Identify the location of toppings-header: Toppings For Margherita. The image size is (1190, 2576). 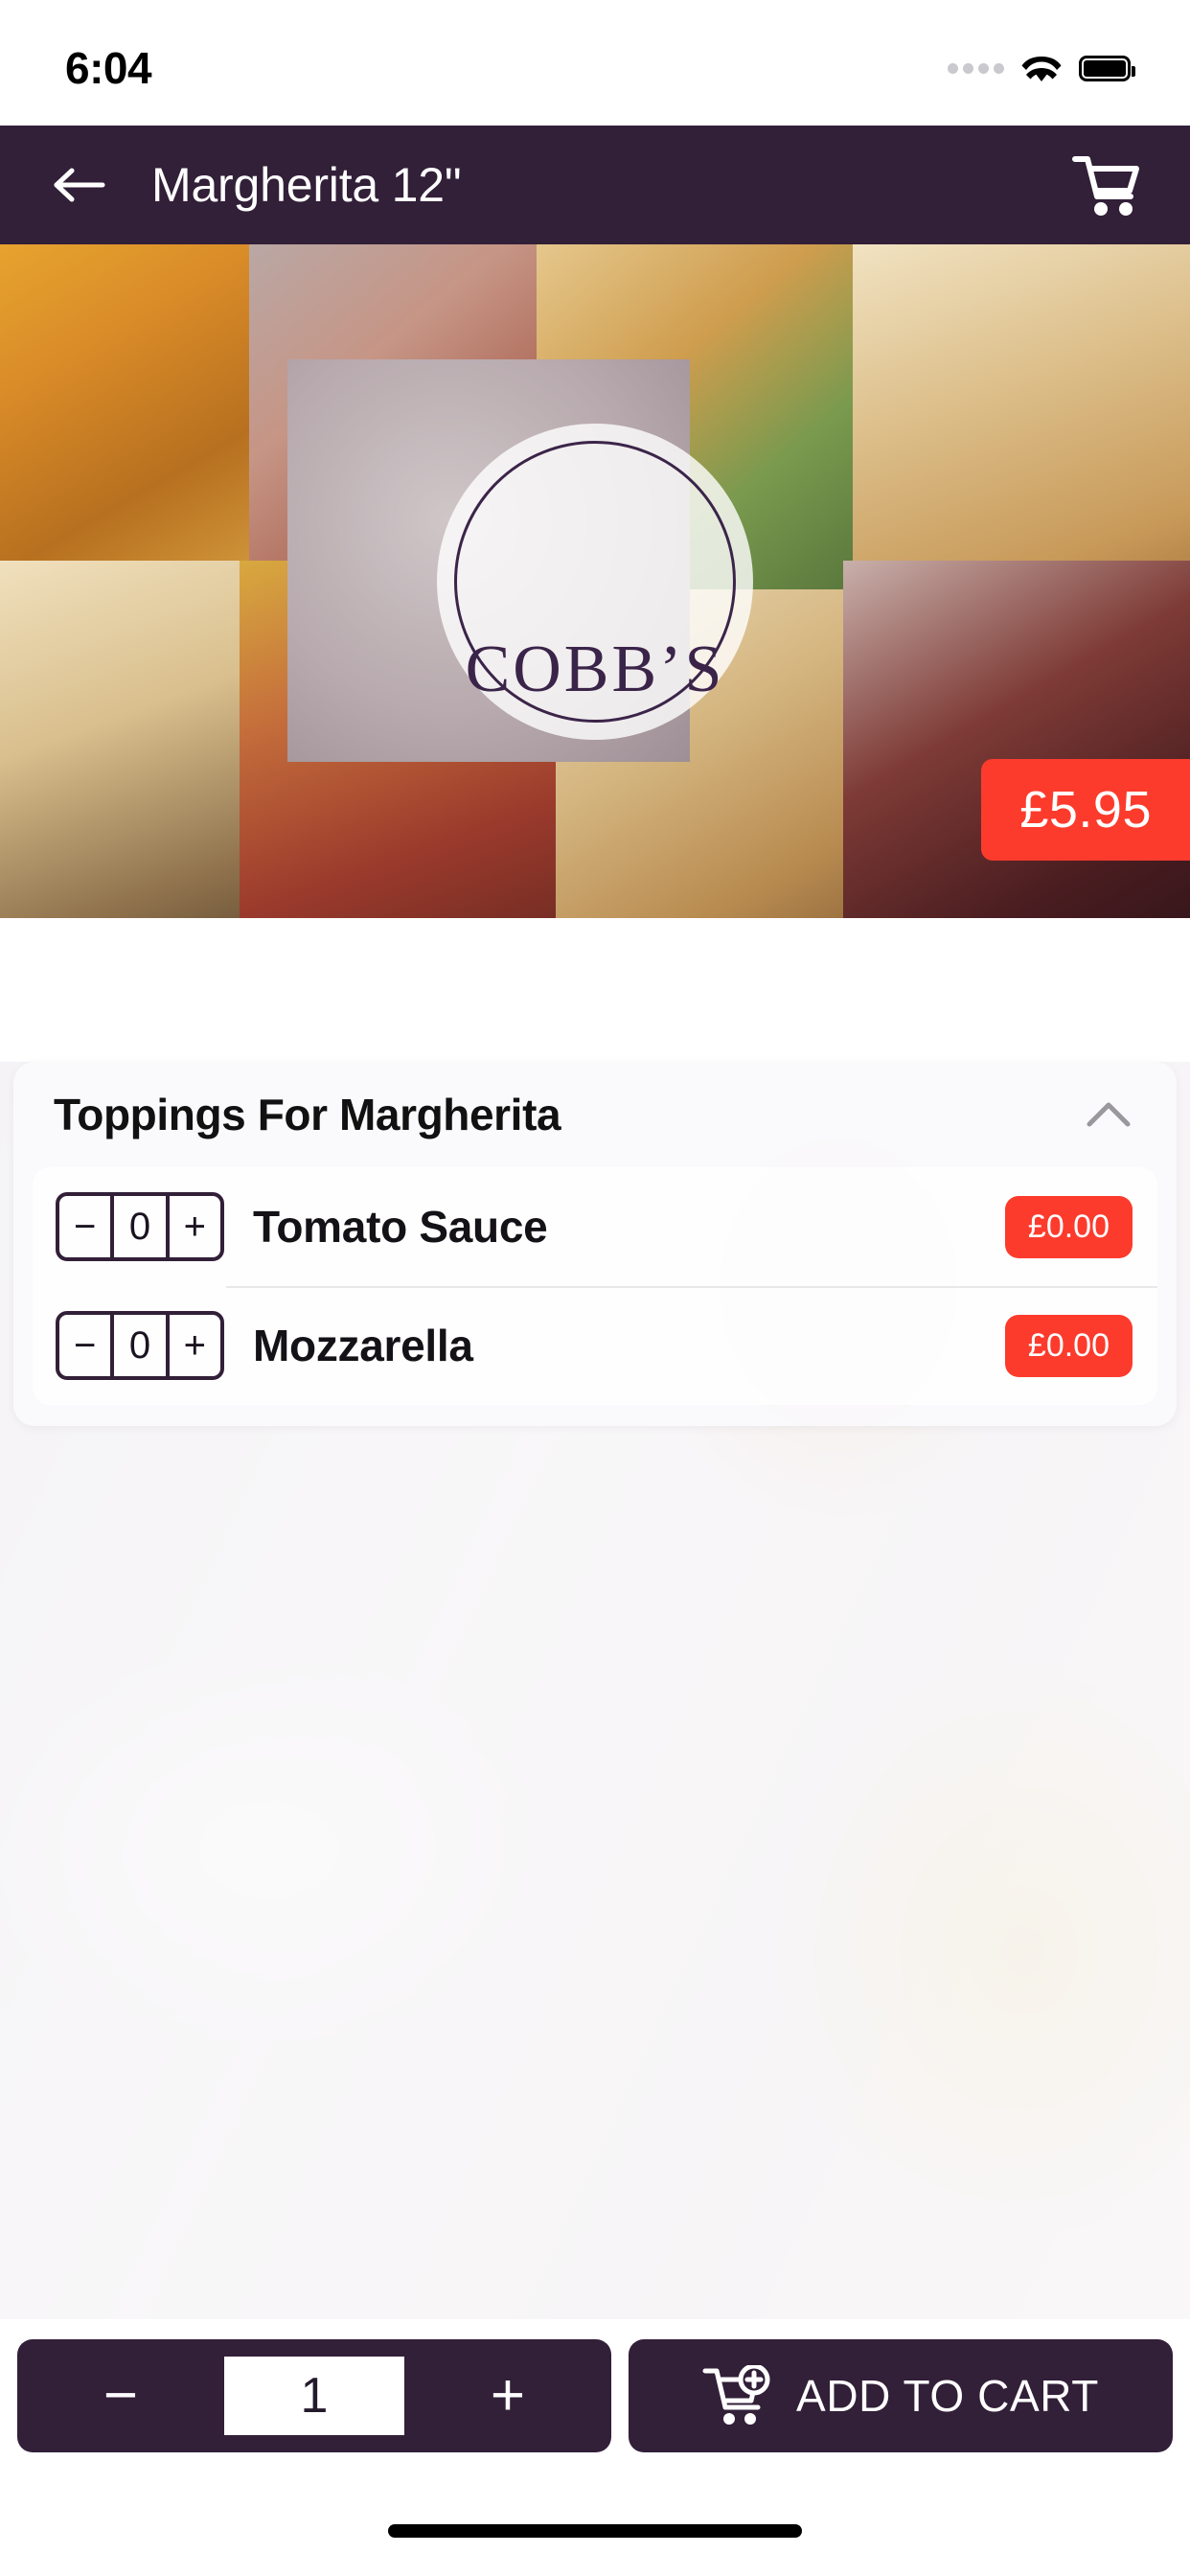
(595, 1114).